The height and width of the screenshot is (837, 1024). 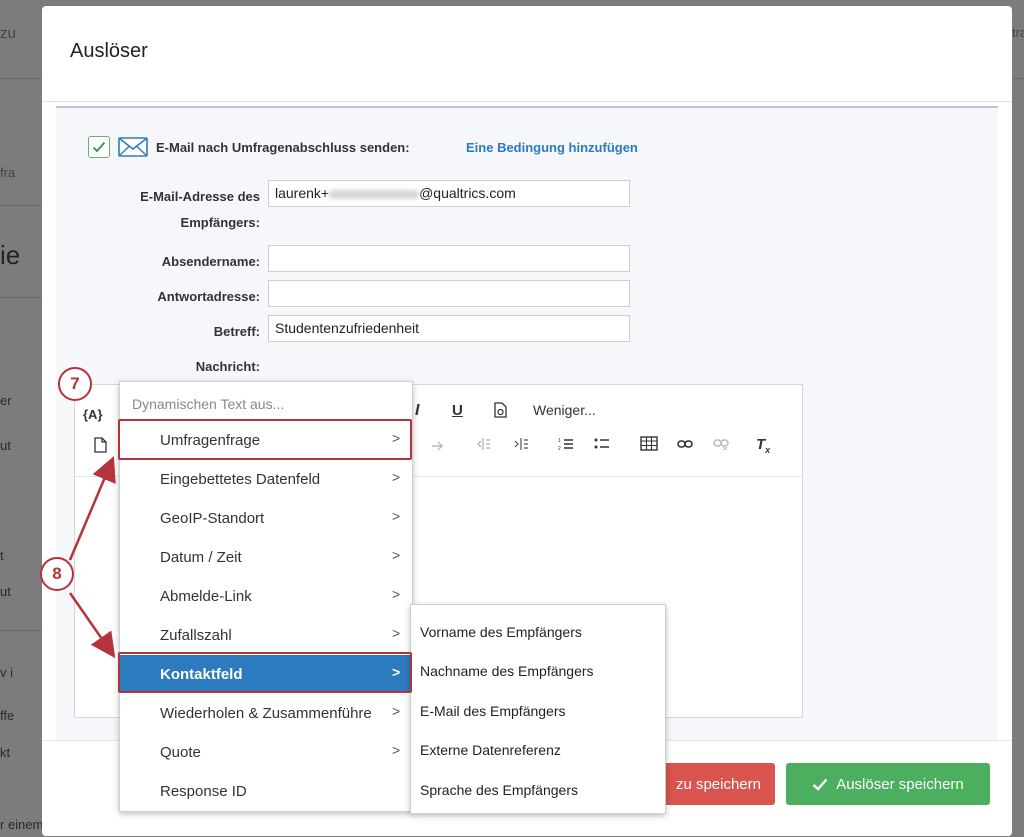 What do you see at coordinates (92, 557) in the screenshot?
I see `annotation-arrows` at bounding box center [92, 557].